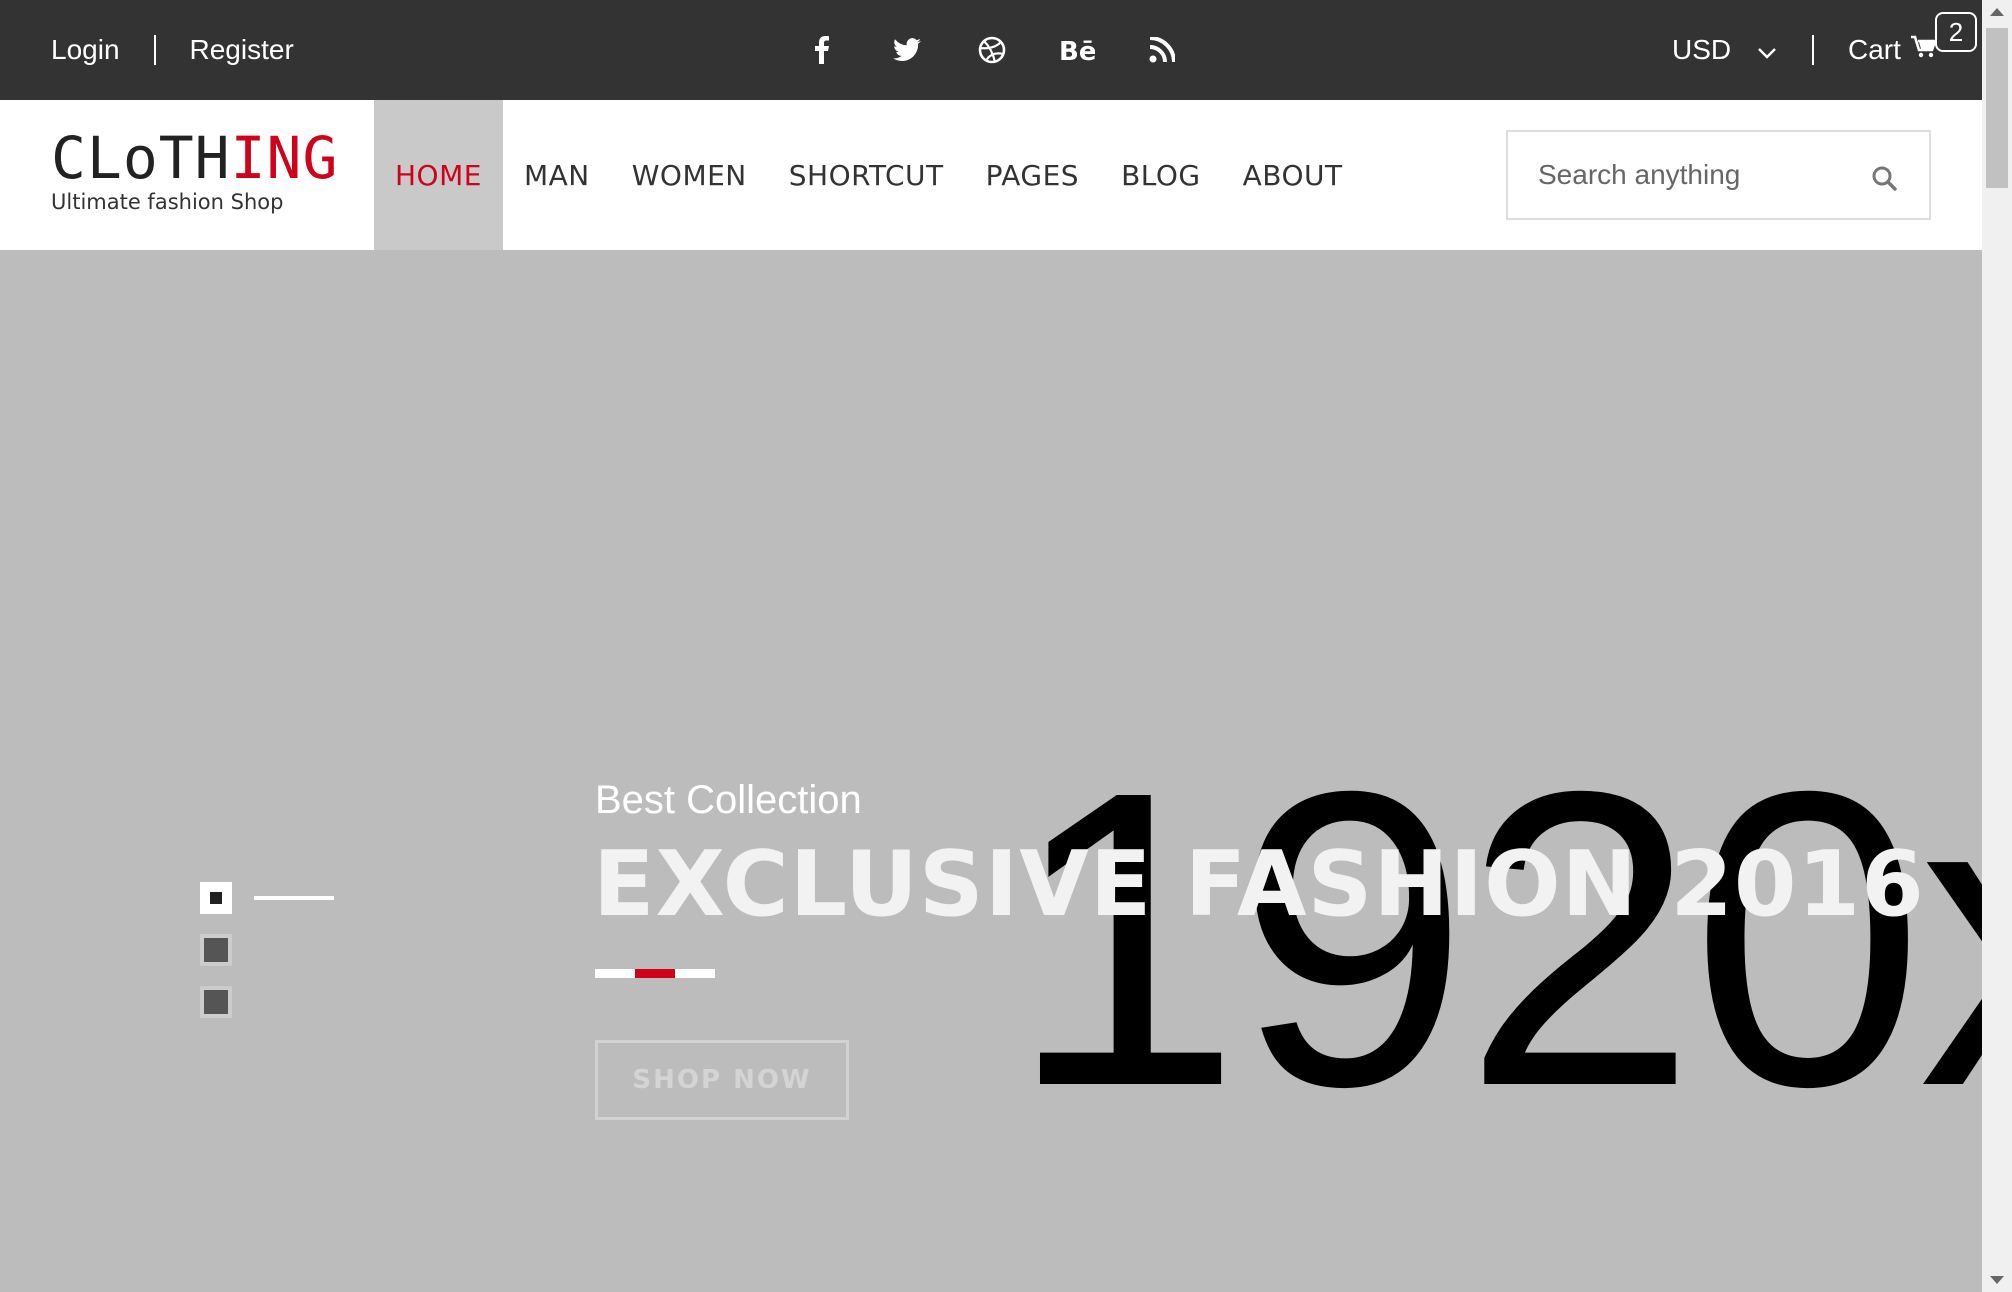 Image resolution: width=2012 pixels, height=1292 pixels. Describe the element at coordinates (689, 175) in the screenshot. I see `nav-item-women: WOMEN` at that location.